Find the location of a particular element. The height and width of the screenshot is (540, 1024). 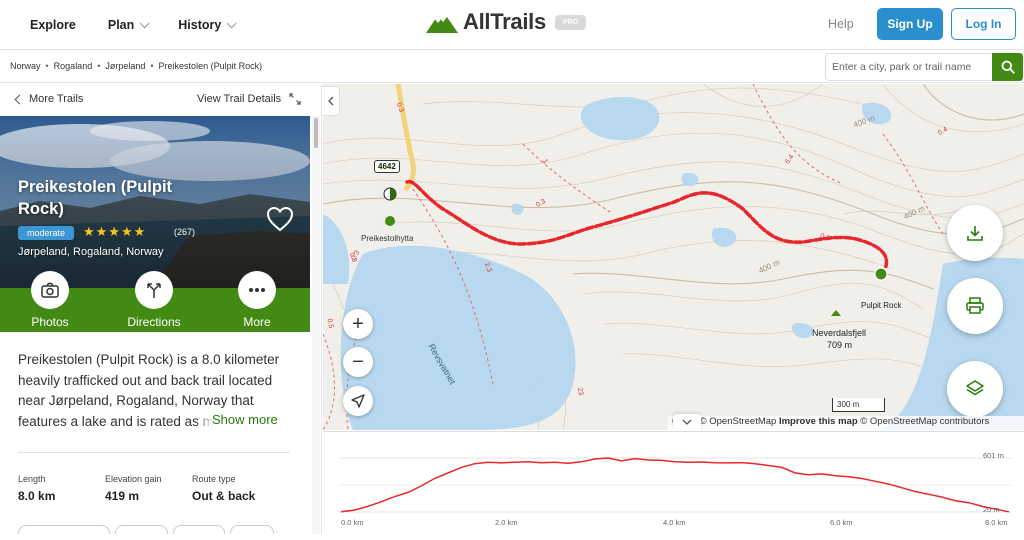

locate-button is located at coordinates (358, 401).